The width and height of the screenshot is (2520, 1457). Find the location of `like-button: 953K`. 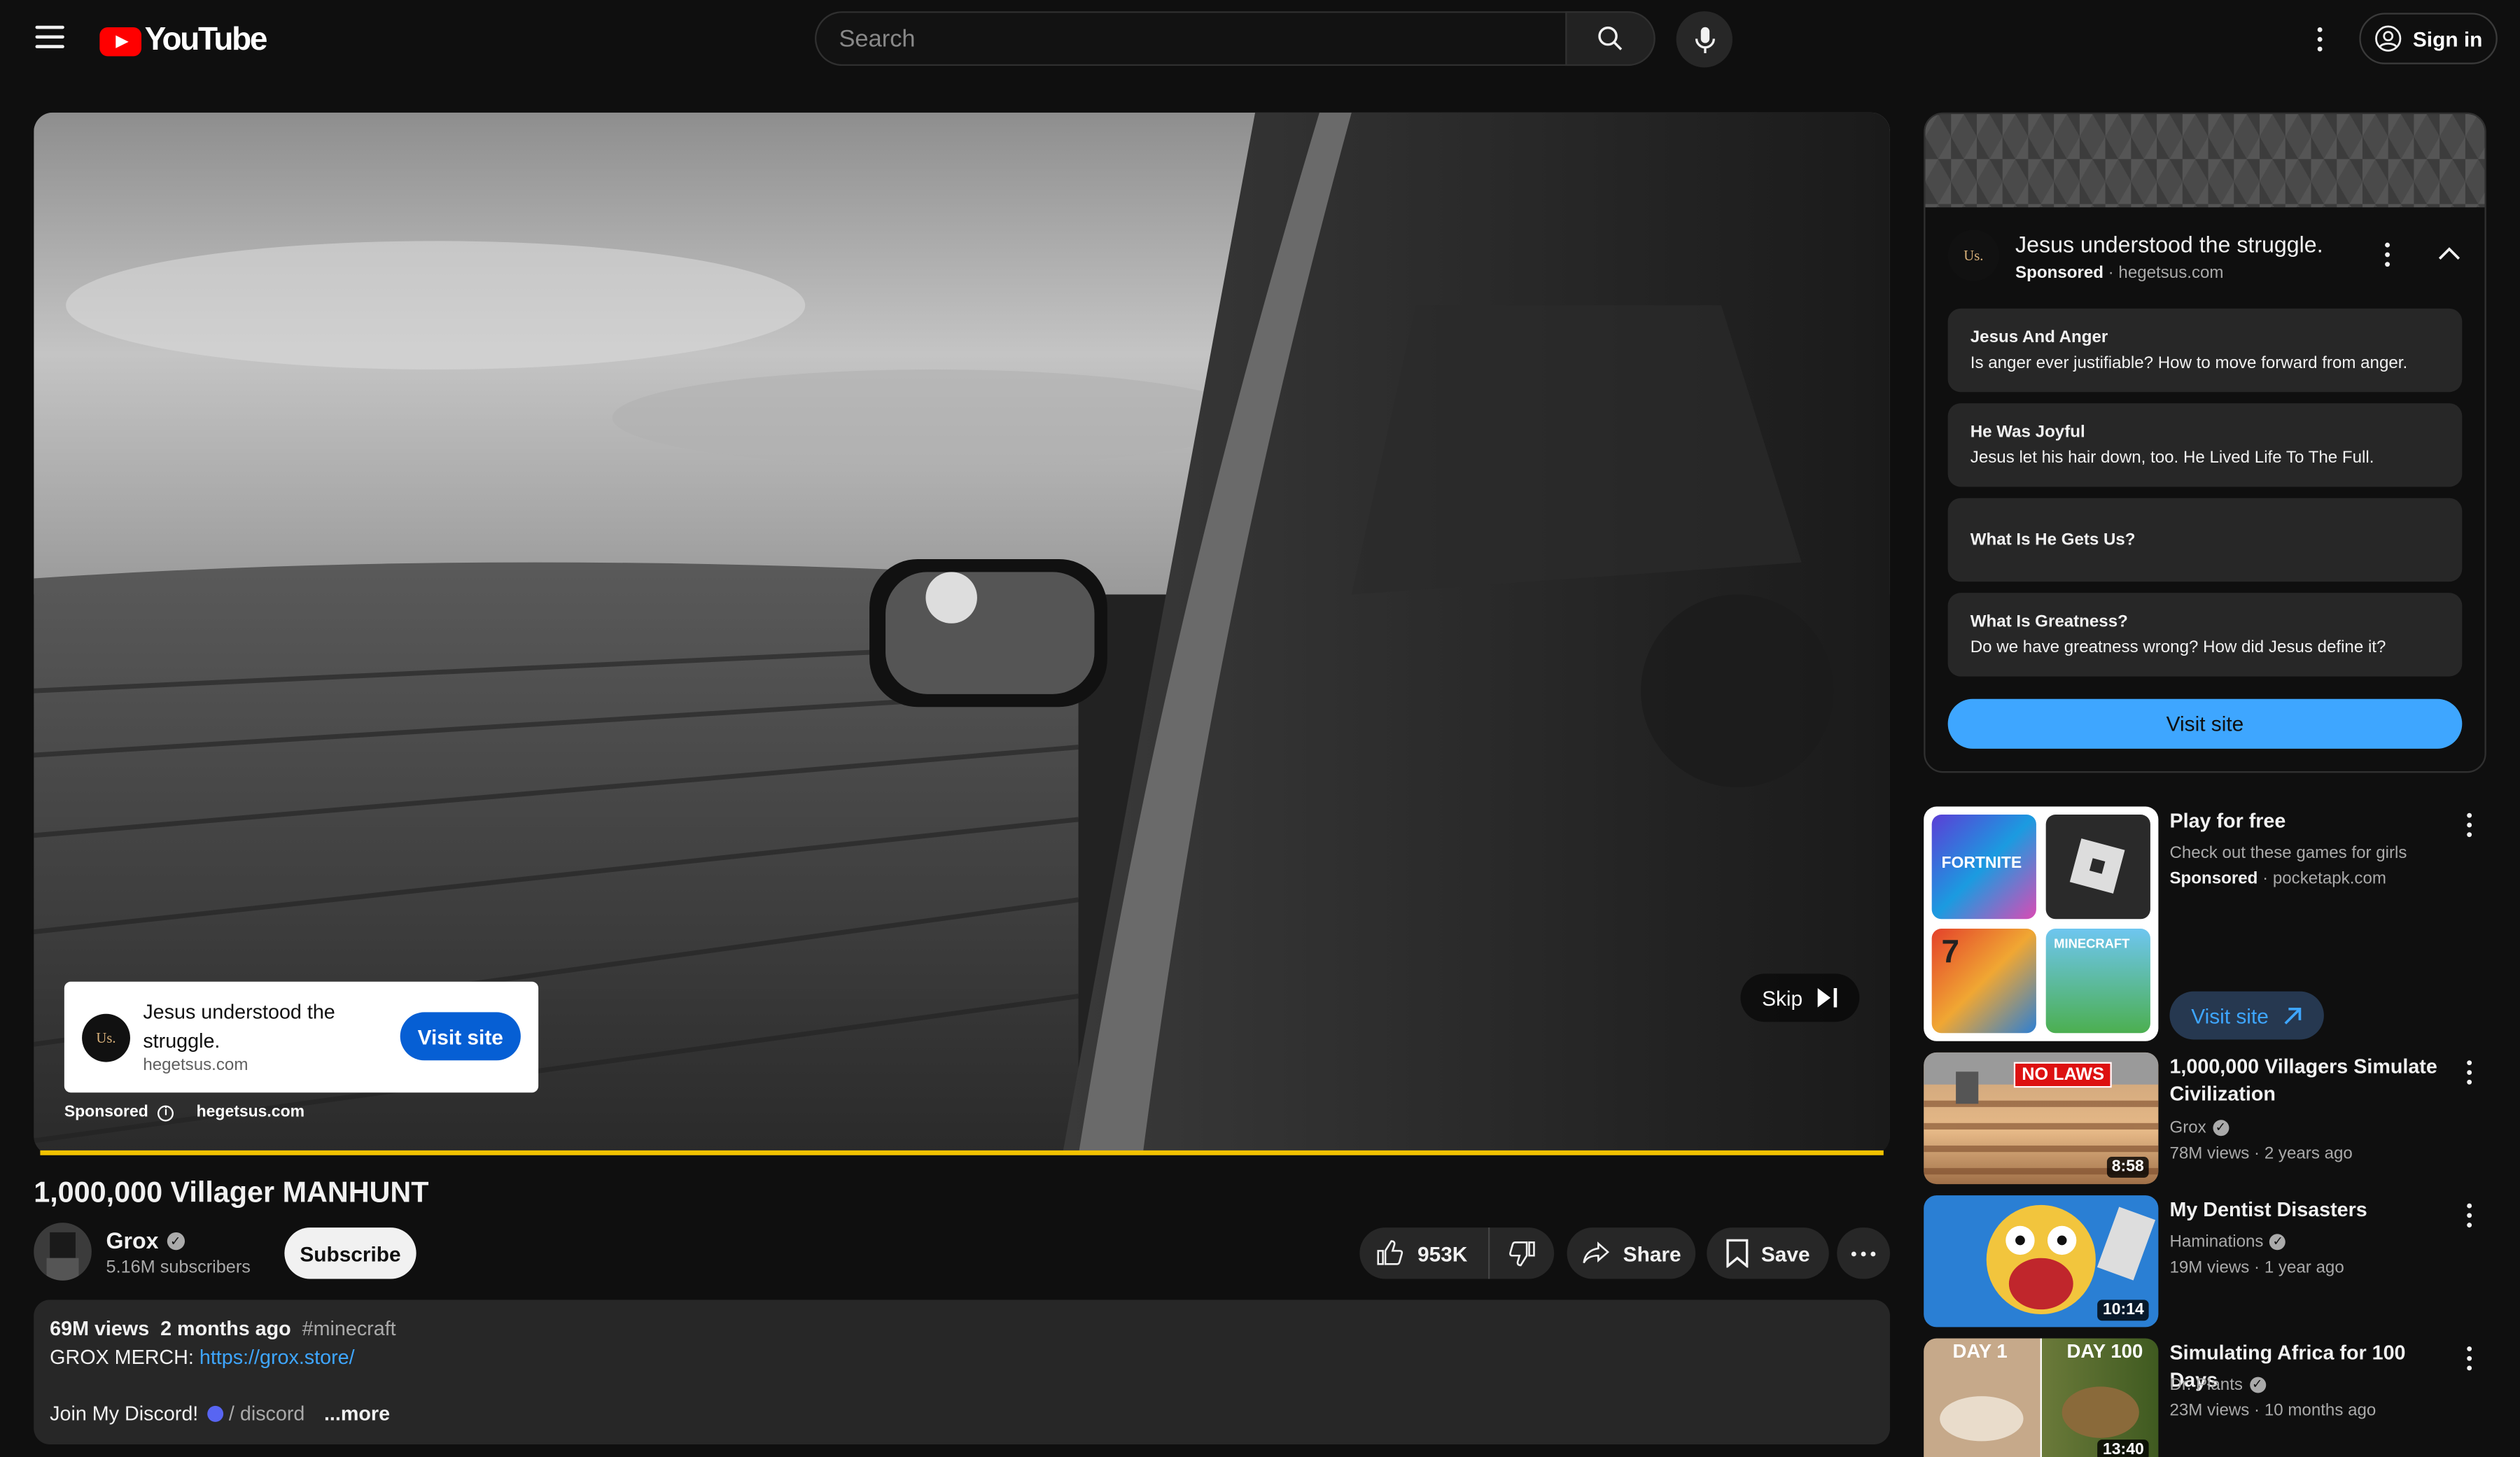

like-button: 953K is located at coordinates (1424, 1253).